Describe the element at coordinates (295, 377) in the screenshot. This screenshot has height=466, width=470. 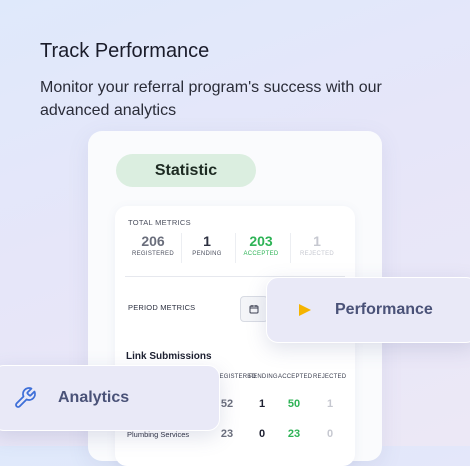
I see `column-header: ACCEPTED` at that location.